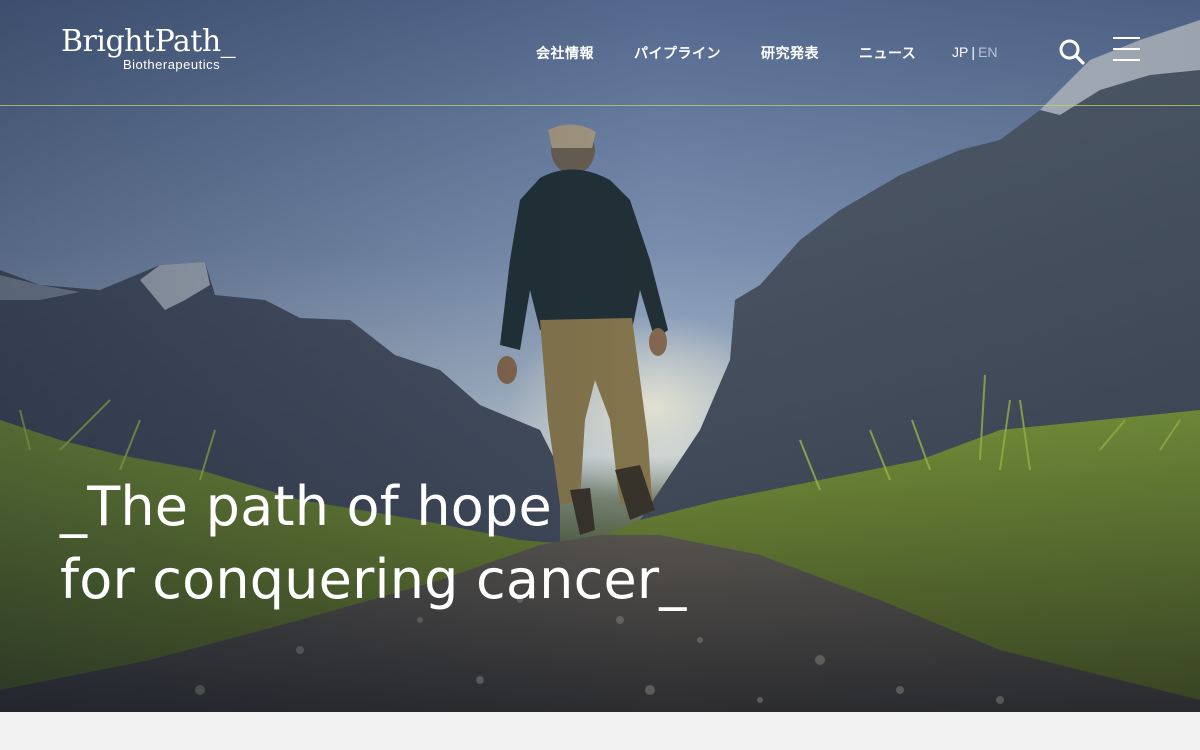 The width and height of the screenshot is (1200, 750). Describe the element at coordinates (373, 579) in the screenshot. I see `tagline-line-2: for conquering cancer_` at that location.